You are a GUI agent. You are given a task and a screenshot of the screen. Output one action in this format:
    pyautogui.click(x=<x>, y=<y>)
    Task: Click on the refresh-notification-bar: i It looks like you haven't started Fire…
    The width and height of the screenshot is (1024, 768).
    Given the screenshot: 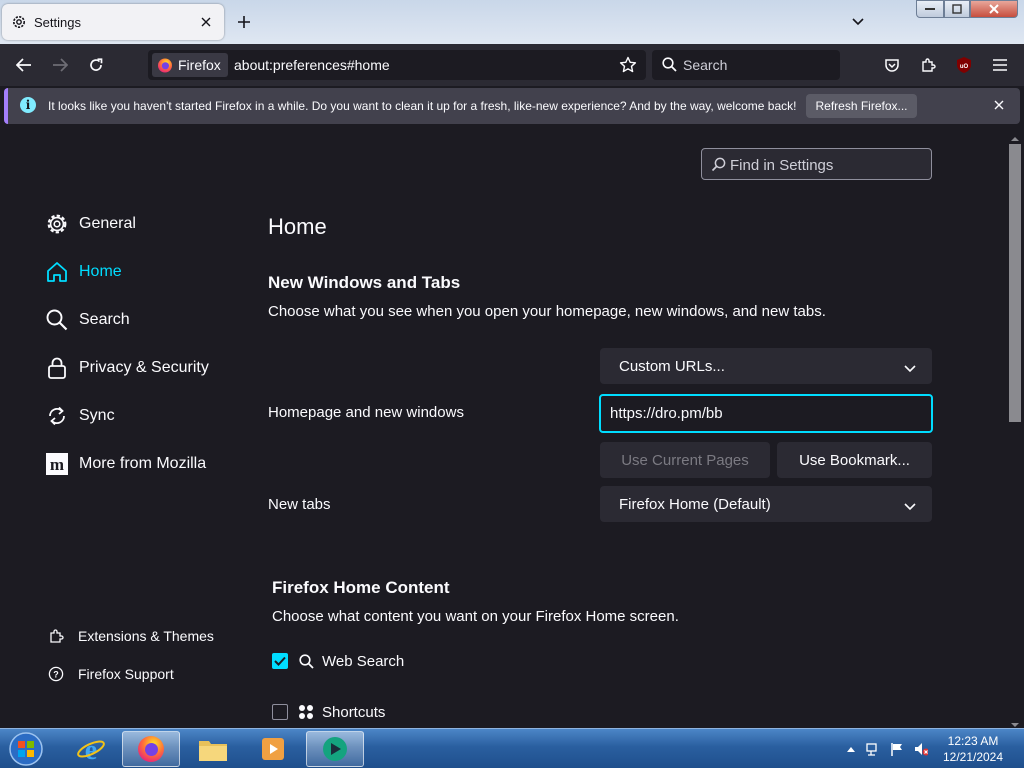 What is the action you would take?
    pyautogui.click(x=512, y=106)
    